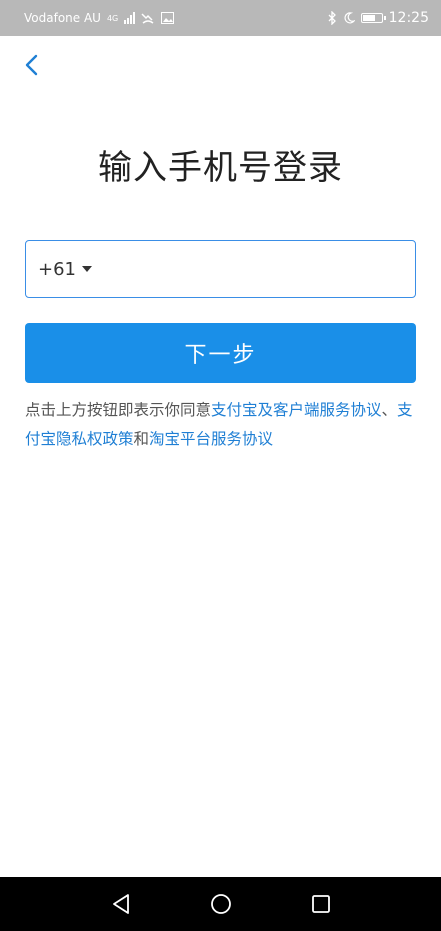 Image resolution: width=441 pixels, height=931 pixels. Describe the element at coordinates (220, 168) in the screenshot. I see `page-title: 输入手机号登录` at that location.